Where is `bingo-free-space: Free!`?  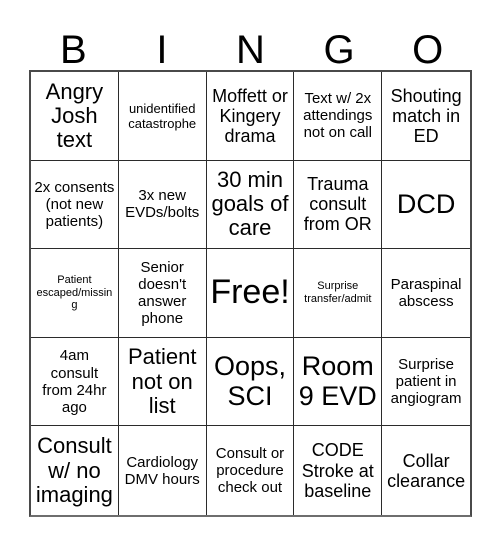
bingo-free-space: Free! is located at coordinates (250, 293).